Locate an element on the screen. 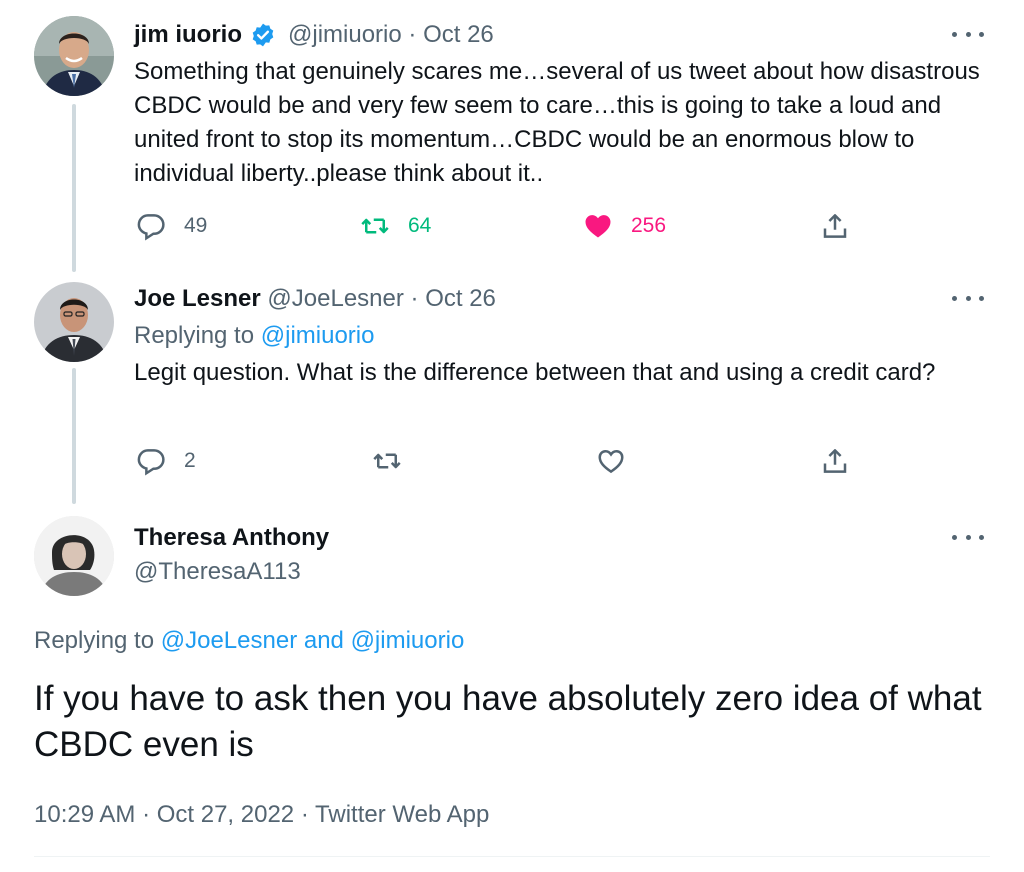 This screenshot has width=1024, height=872. reply-count: 49 is located at coordinates (196, 225).